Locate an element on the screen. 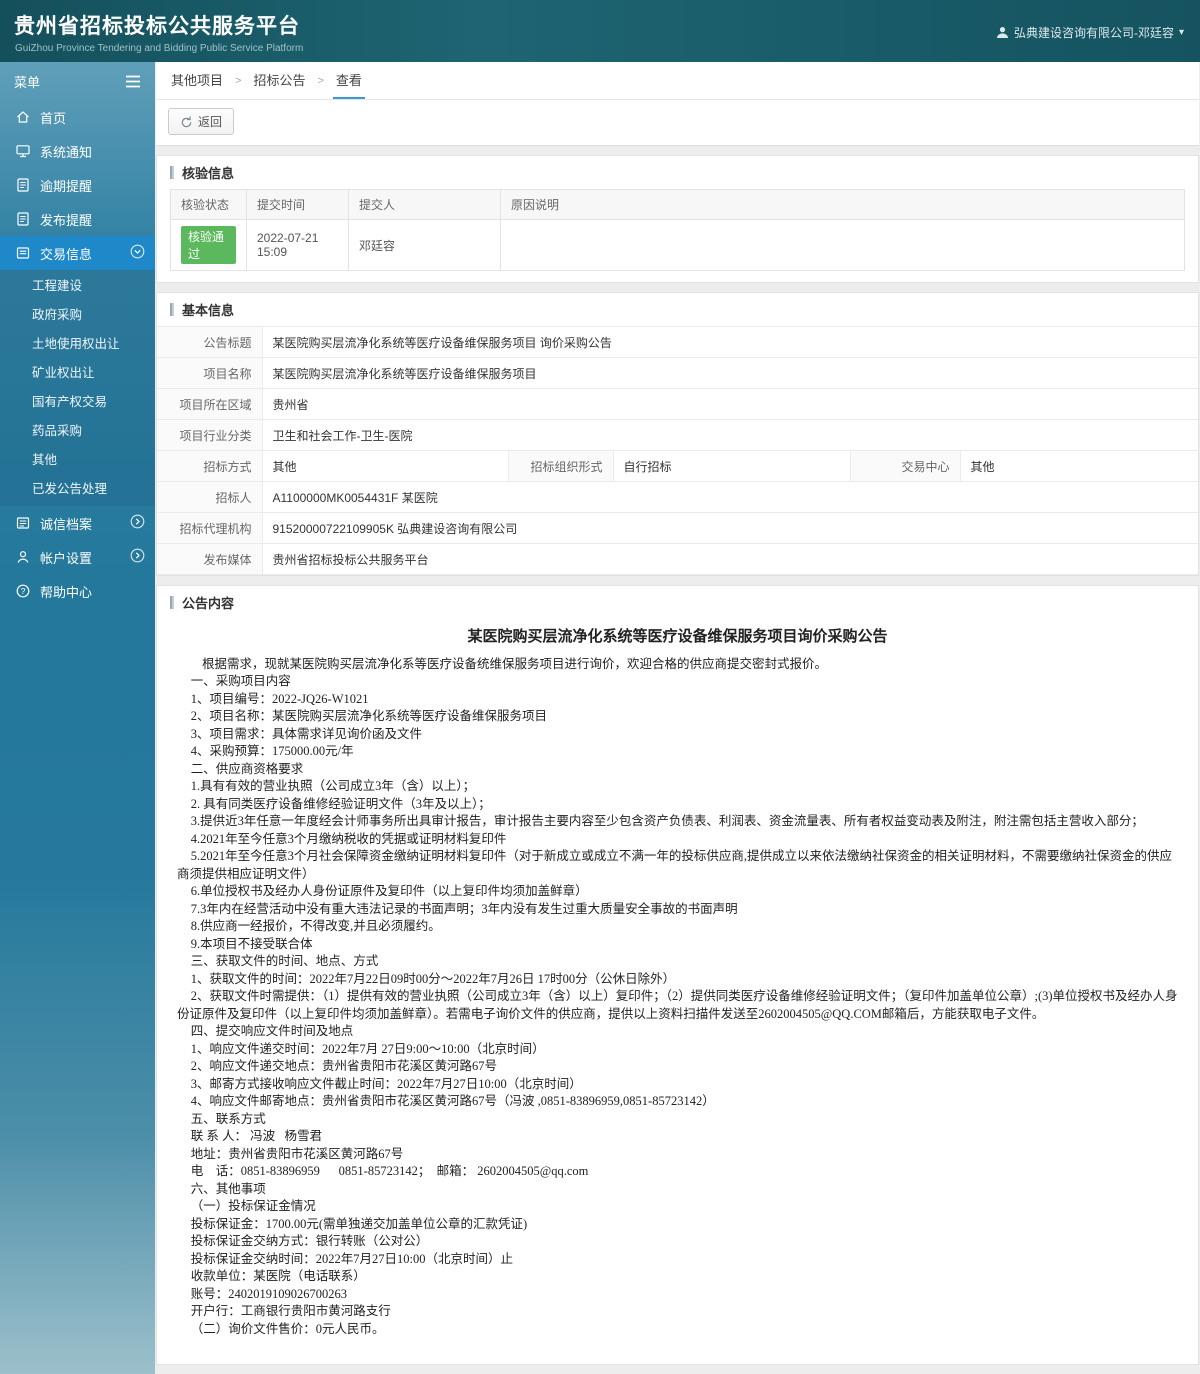 This screenshot has height=1374, width=1200. verification-panel-title: 核验信息 is located at coordinates (677, 172).